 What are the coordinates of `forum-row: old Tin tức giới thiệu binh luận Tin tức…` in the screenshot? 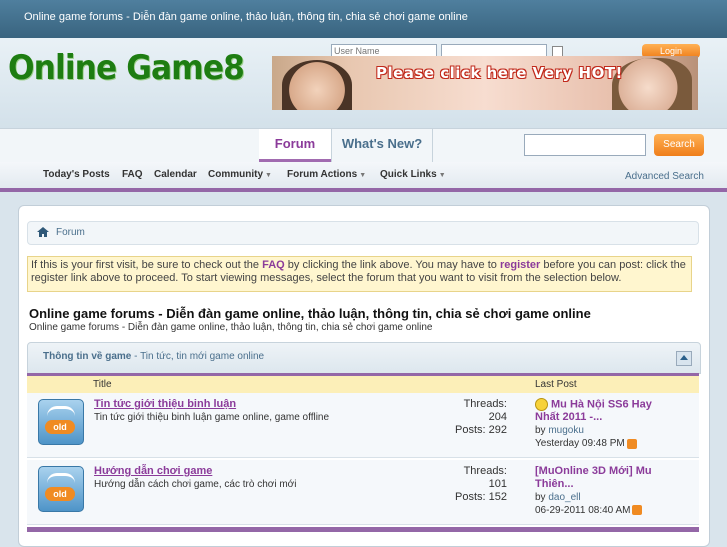 It's located at (363, 425).